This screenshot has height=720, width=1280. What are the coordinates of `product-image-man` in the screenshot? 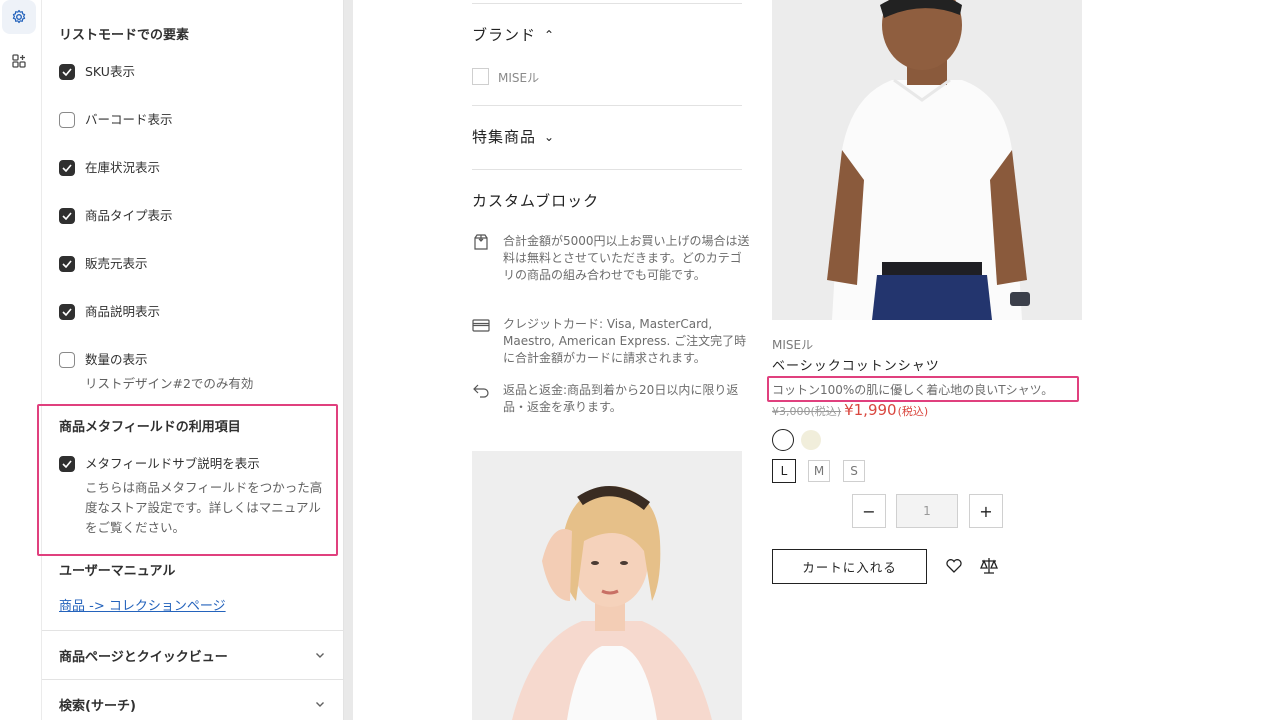 It's located at (927, 160).